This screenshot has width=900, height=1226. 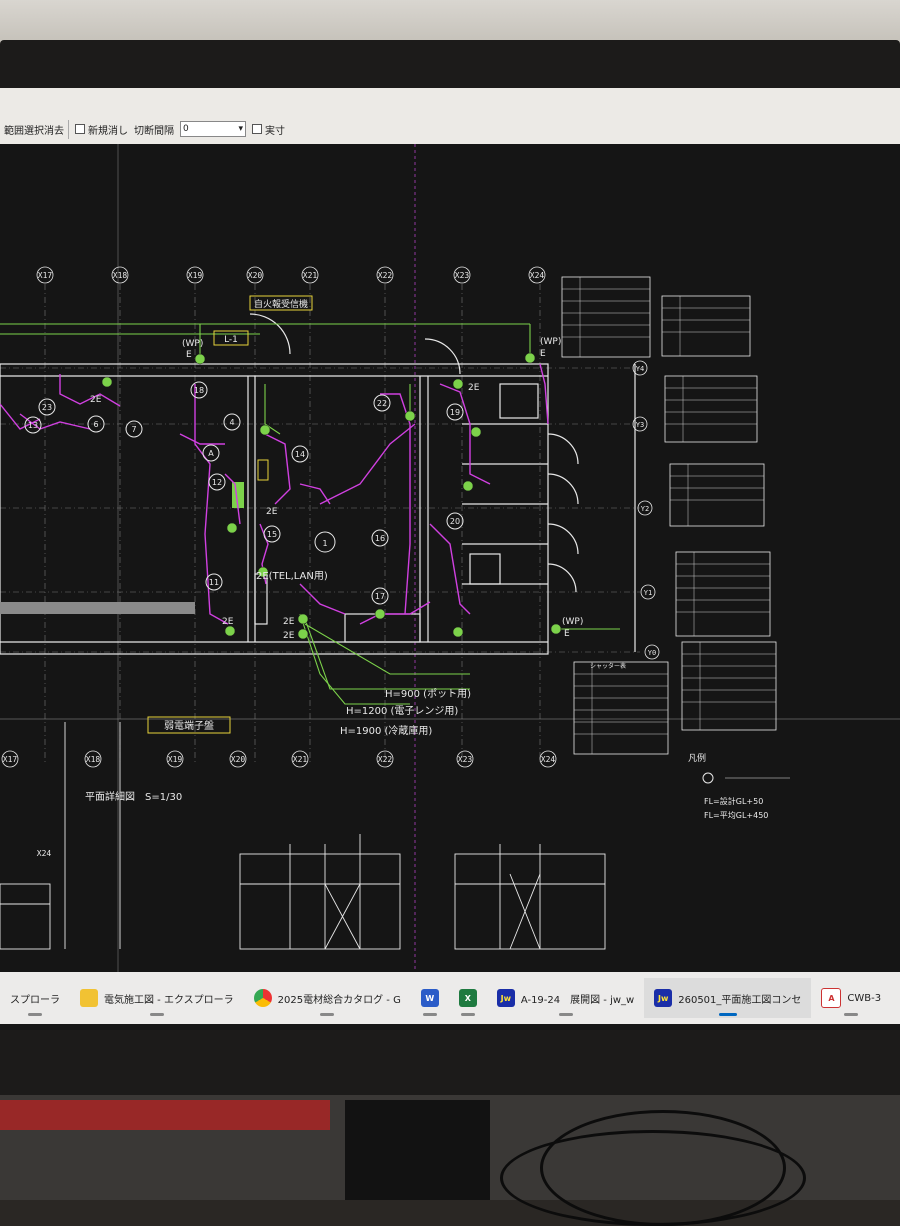 I want to click on taskbar-item-label: スプローラ, so click(x=35, y=1000).